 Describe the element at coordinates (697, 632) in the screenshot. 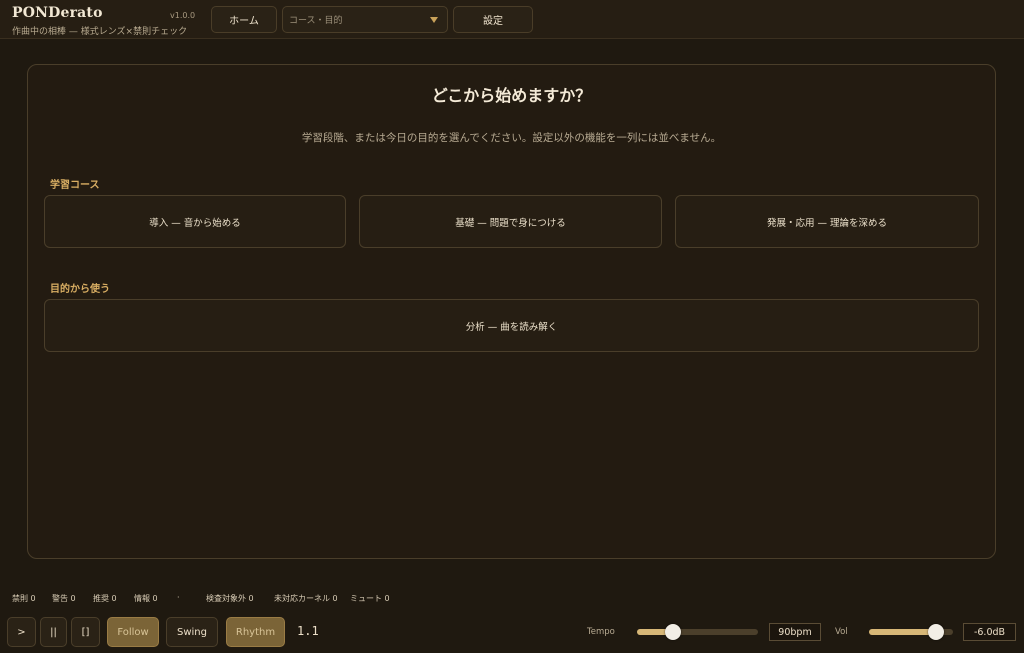

I see `tempo-slider` at that location.